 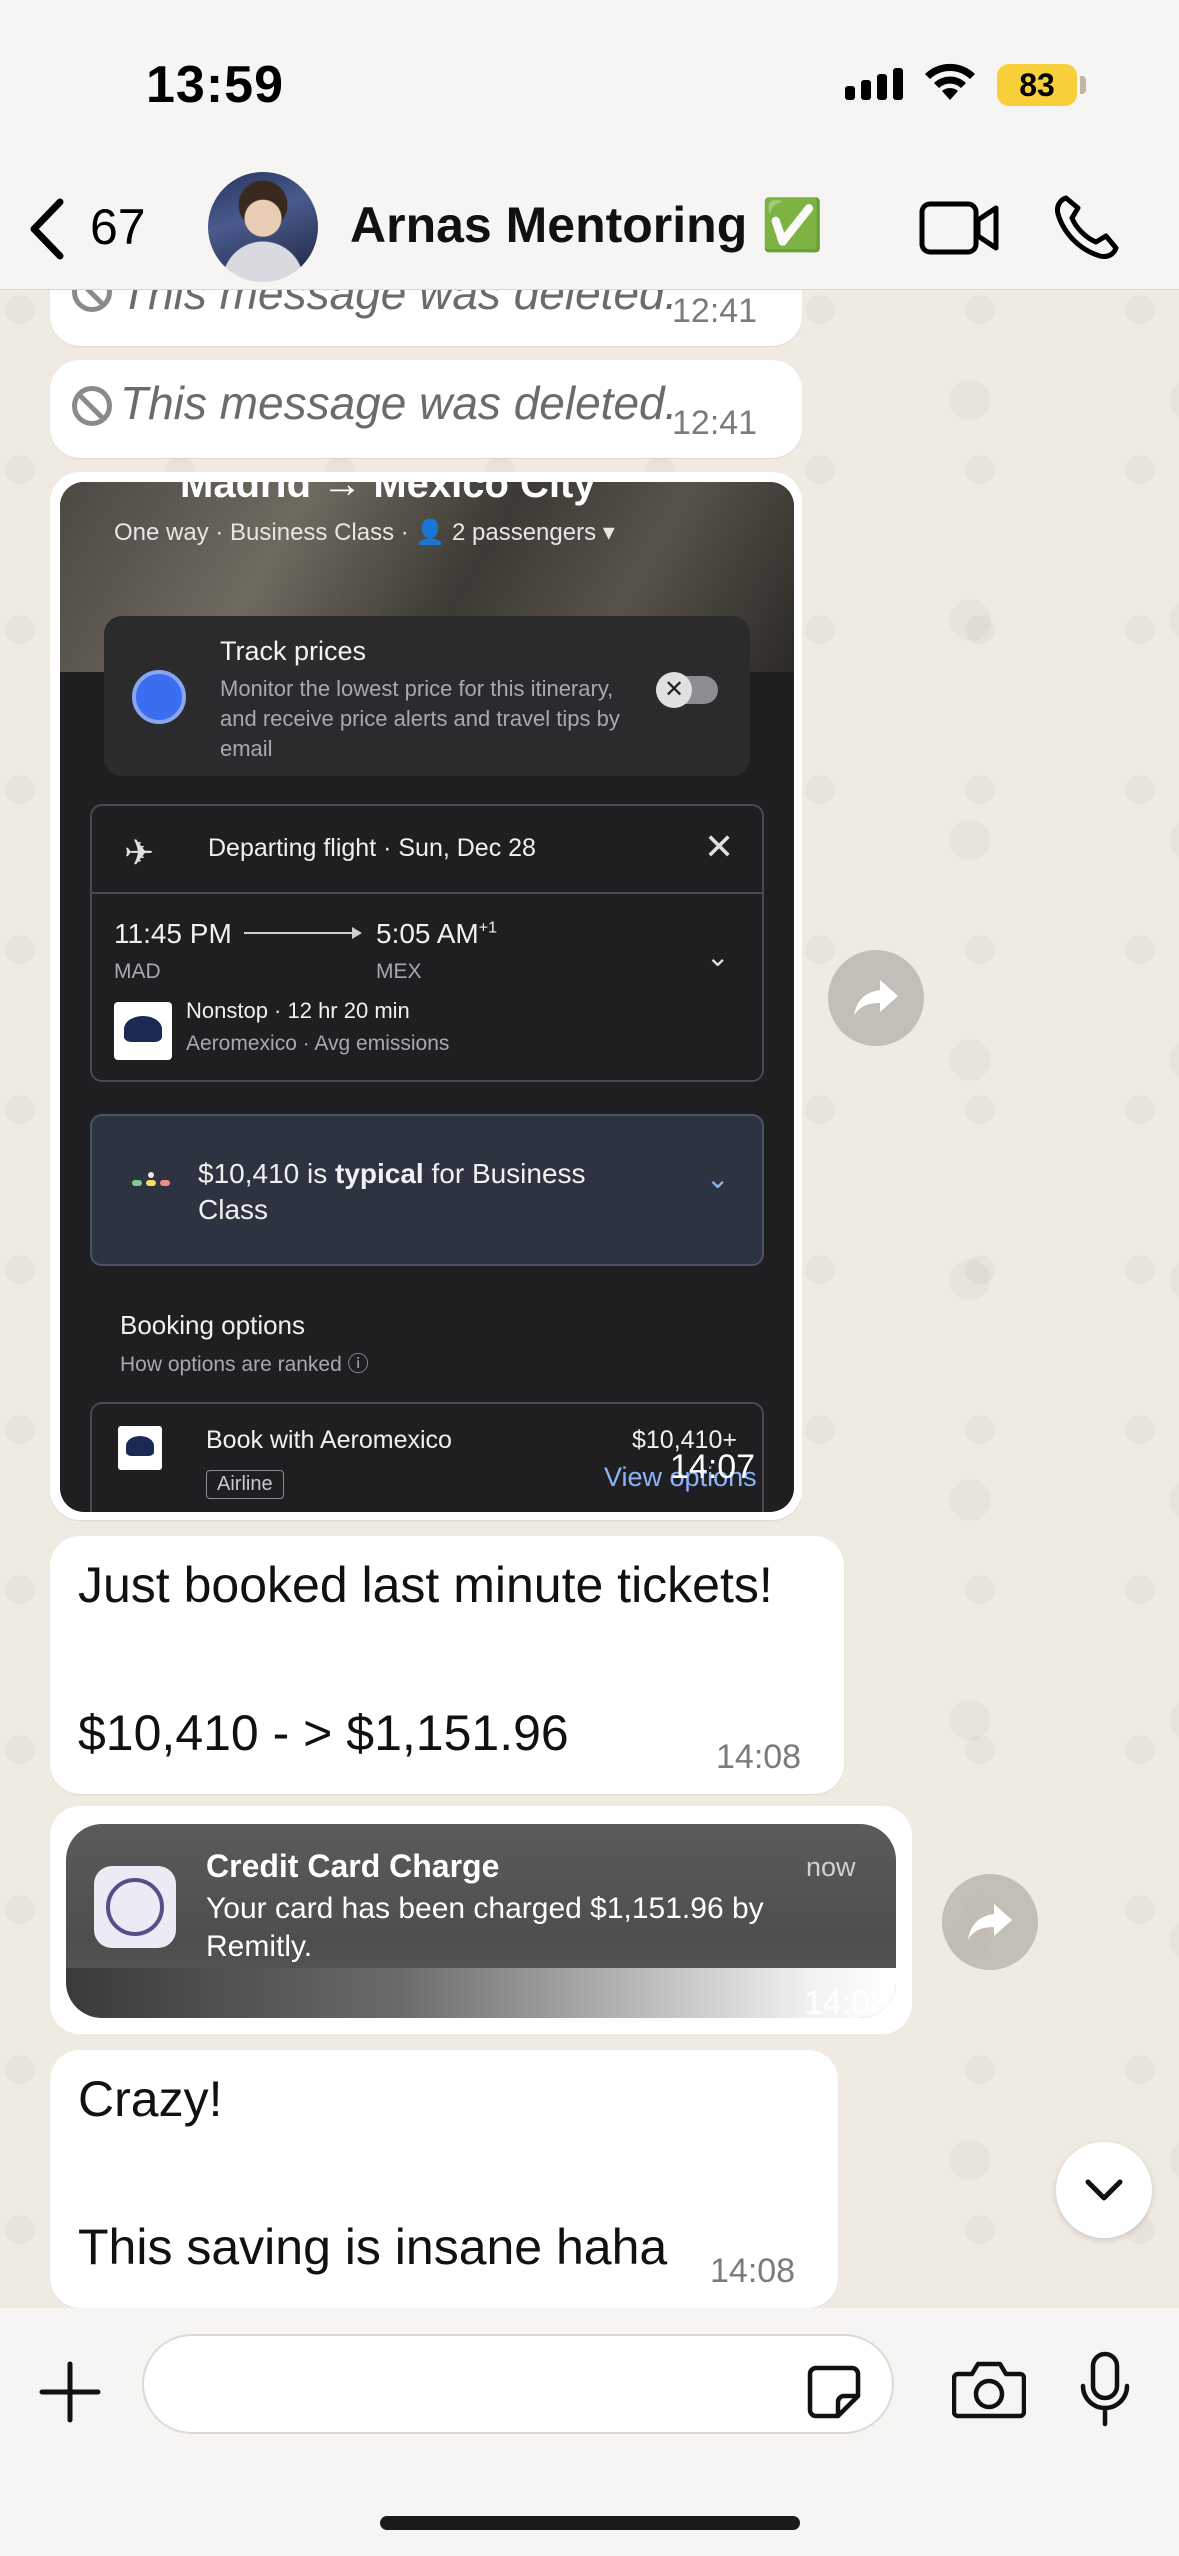 What do you see at coordinates (303, 933) in the screenshot?
I see `arrow-line` at bounding box center [303, 933].